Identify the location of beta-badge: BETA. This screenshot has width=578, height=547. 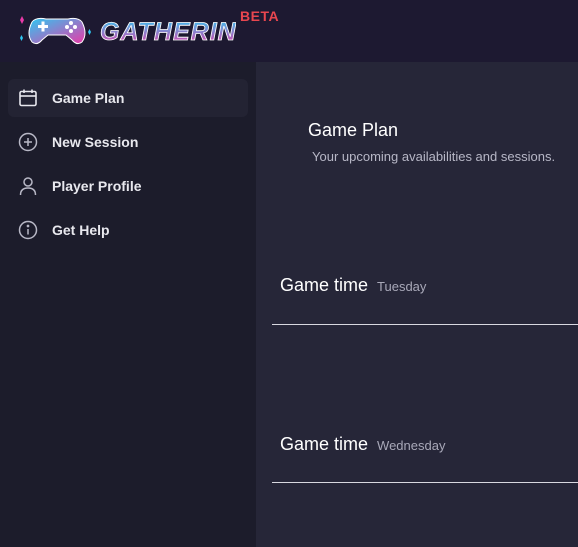
(260, 16).